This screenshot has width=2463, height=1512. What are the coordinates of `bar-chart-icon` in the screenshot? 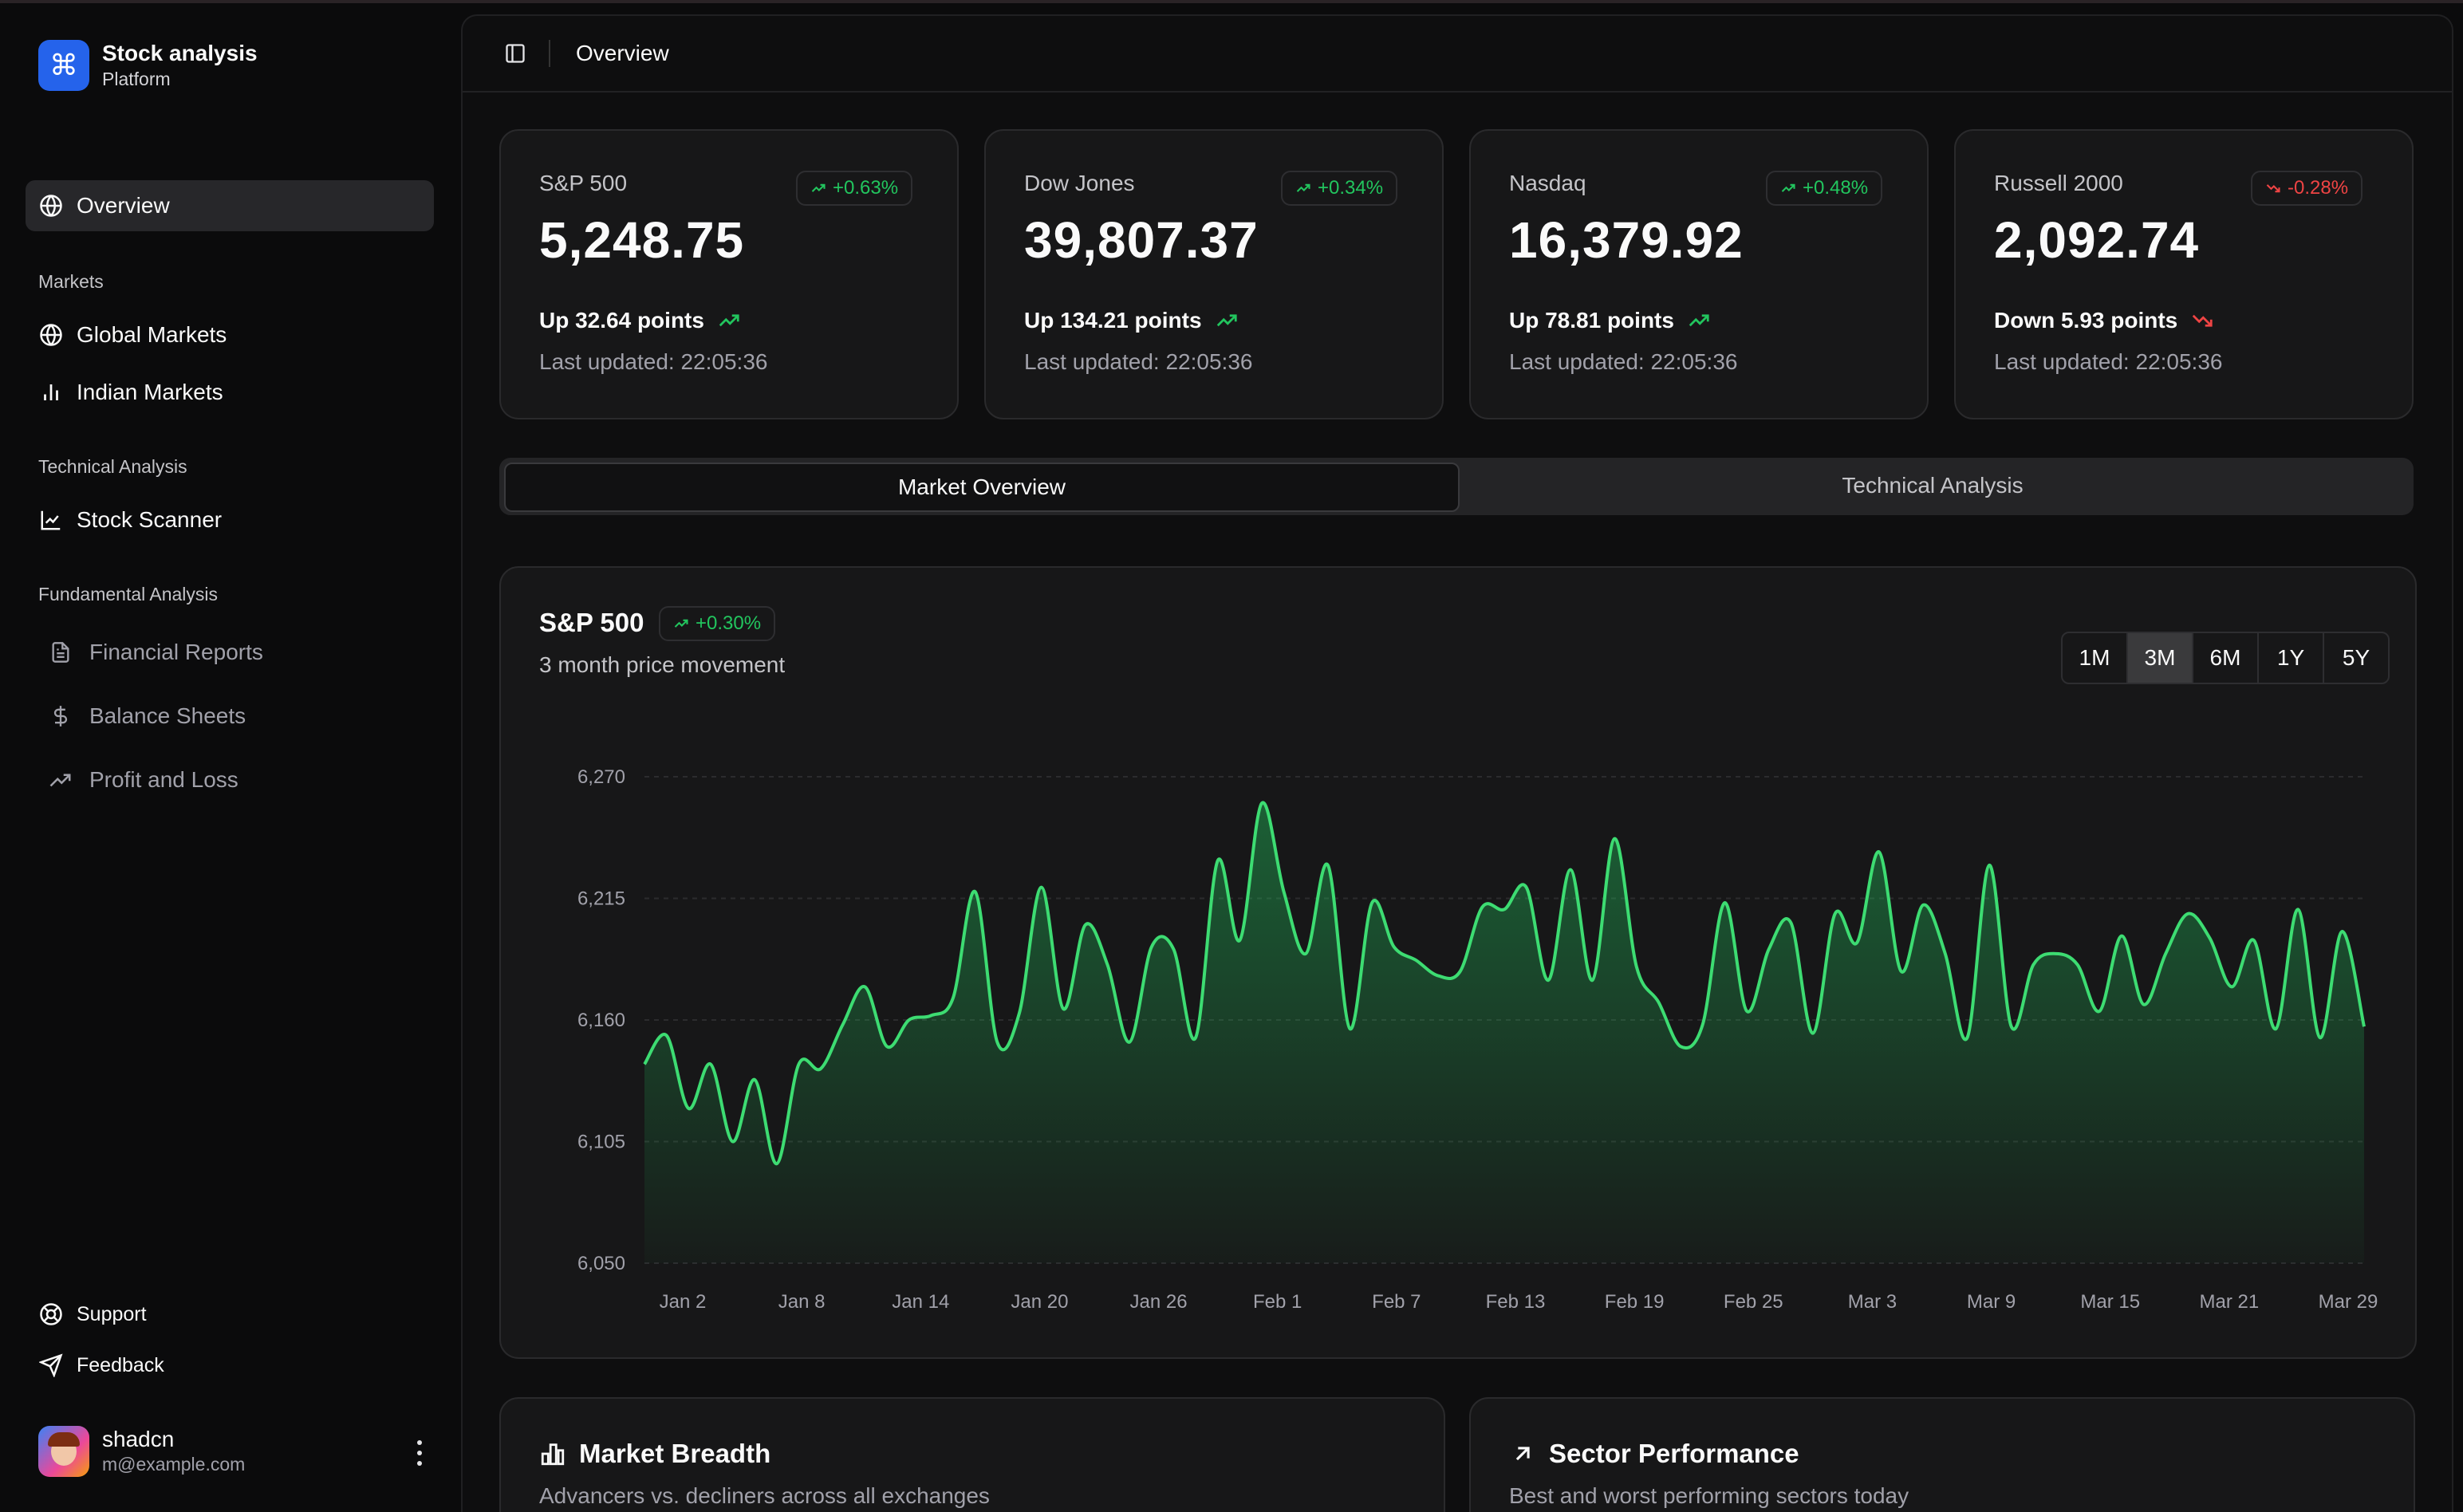 It's located at (51, 392).